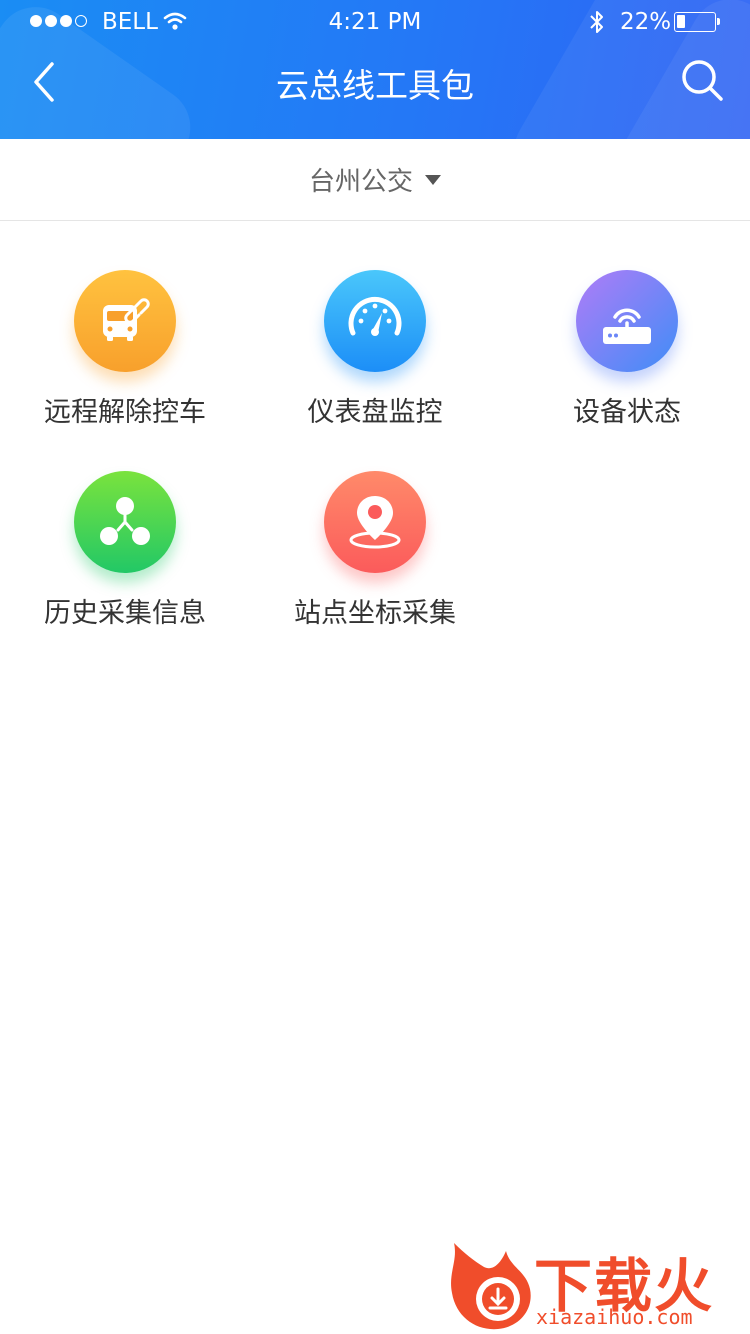 The height and width of the screenshot is (1334, 750). Describe the element at coordinates (375, 522) in the screenshot. I see `location-pin-icon` at that location.